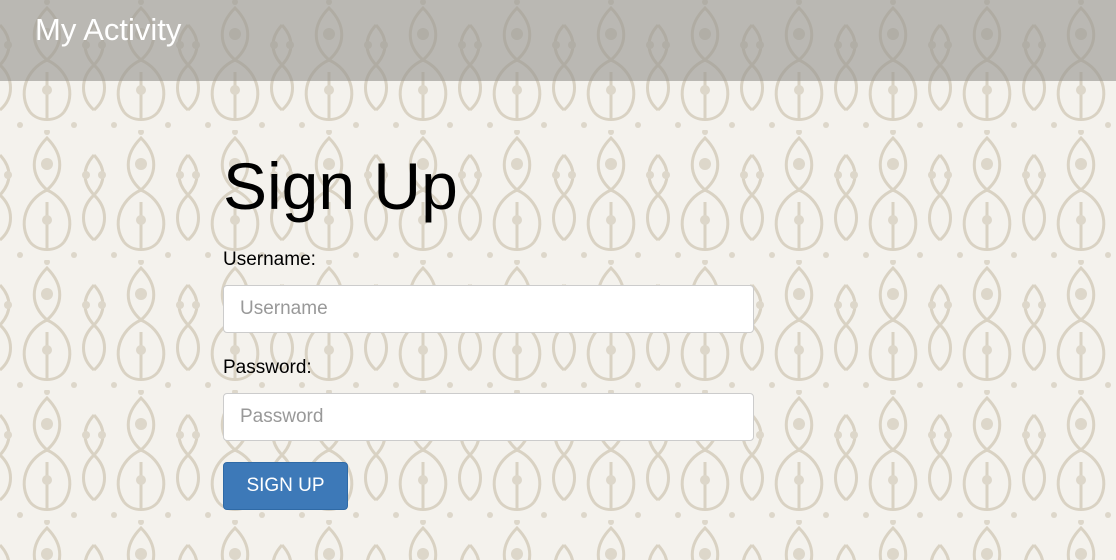 The image size is (1116, 560). I want to click on top-navbar: My Activity, so click(558, 40).